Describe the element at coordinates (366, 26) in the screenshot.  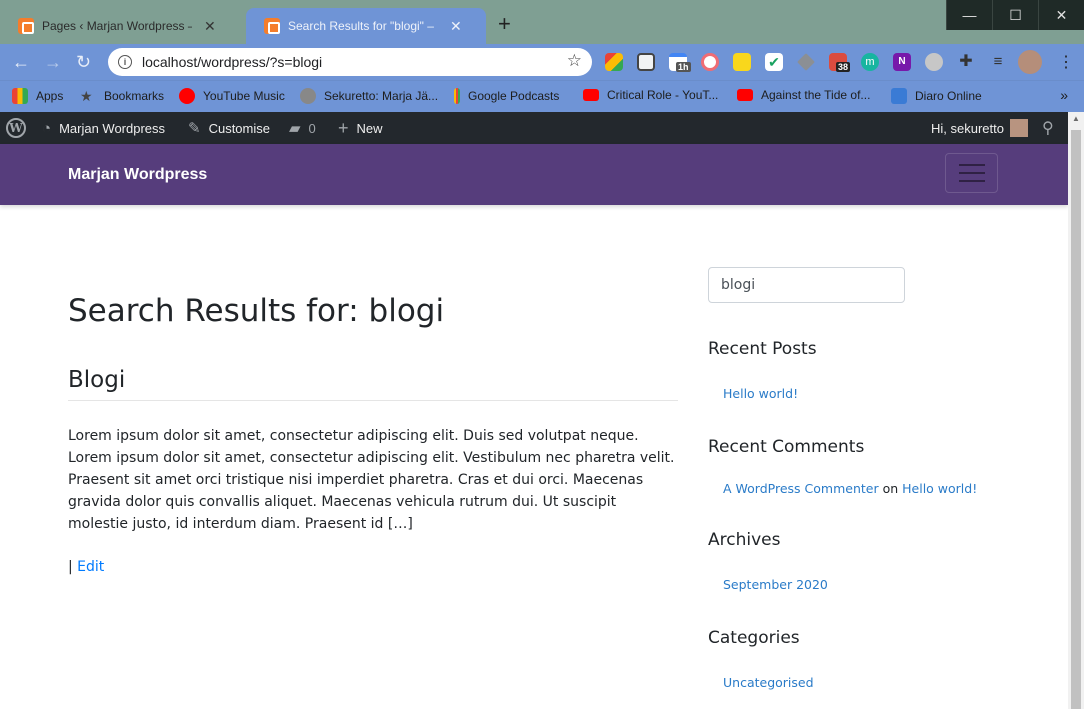
I see `browser-tab-search-results: Search Results for "blogi" – Marja ✕` at that location.